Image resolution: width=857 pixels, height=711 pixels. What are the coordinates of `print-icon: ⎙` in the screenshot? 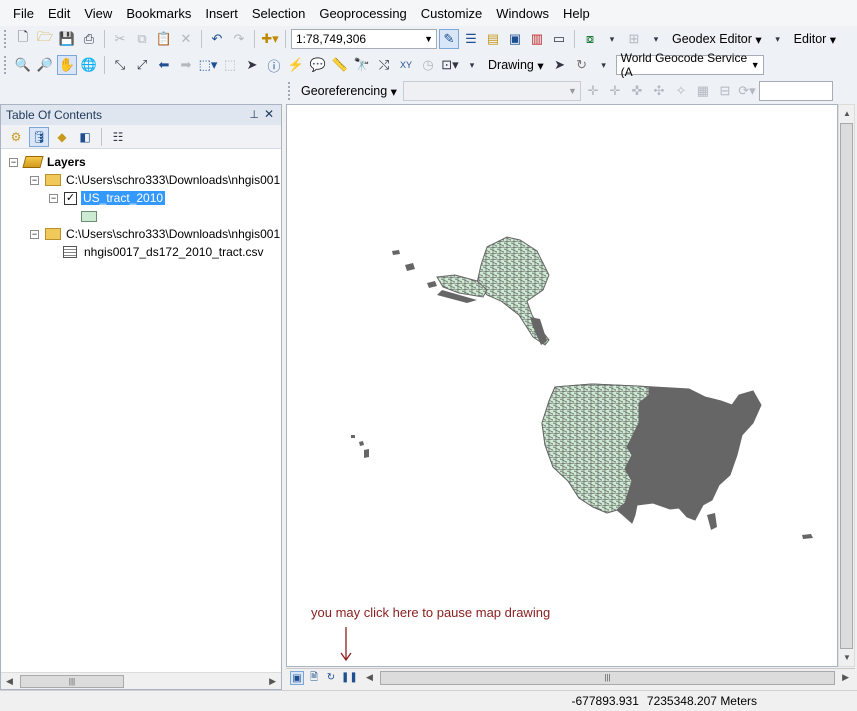 It's located at (89, 39).